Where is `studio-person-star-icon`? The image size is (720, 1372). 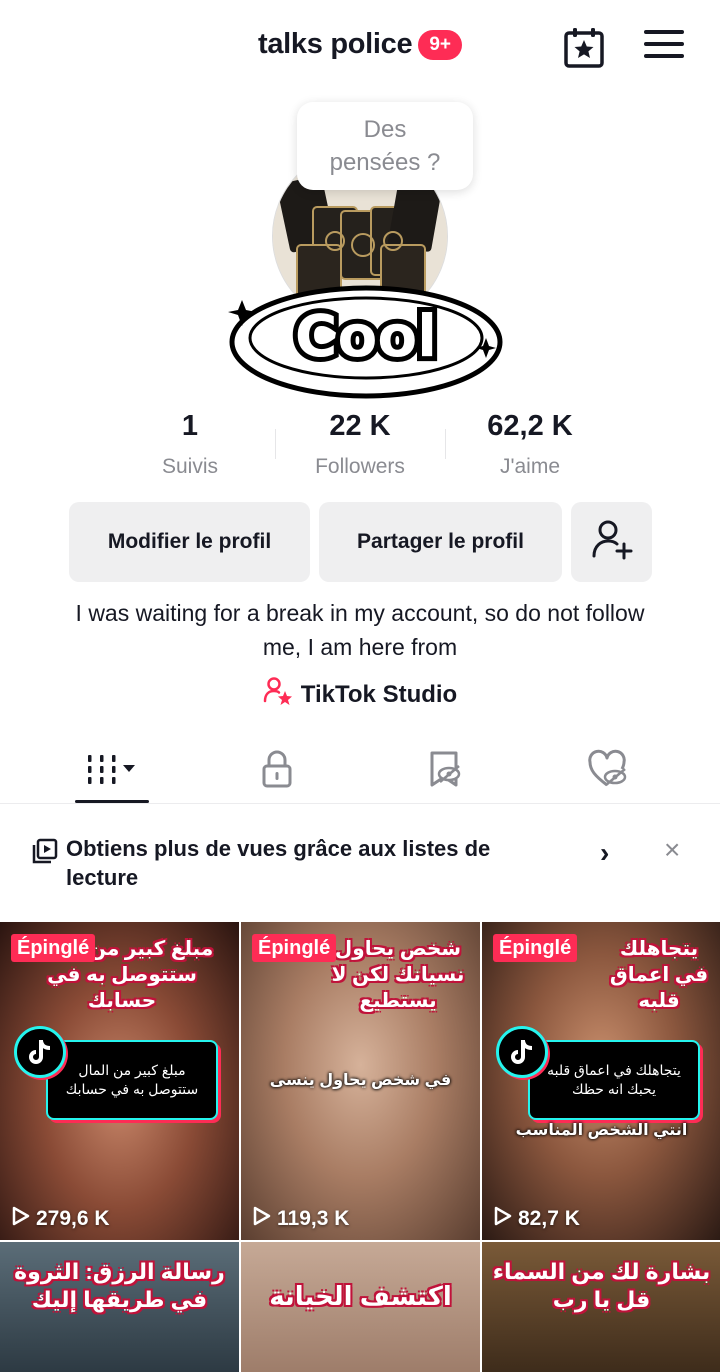 studio-person-star-icon is located at coordinates (278, 694).